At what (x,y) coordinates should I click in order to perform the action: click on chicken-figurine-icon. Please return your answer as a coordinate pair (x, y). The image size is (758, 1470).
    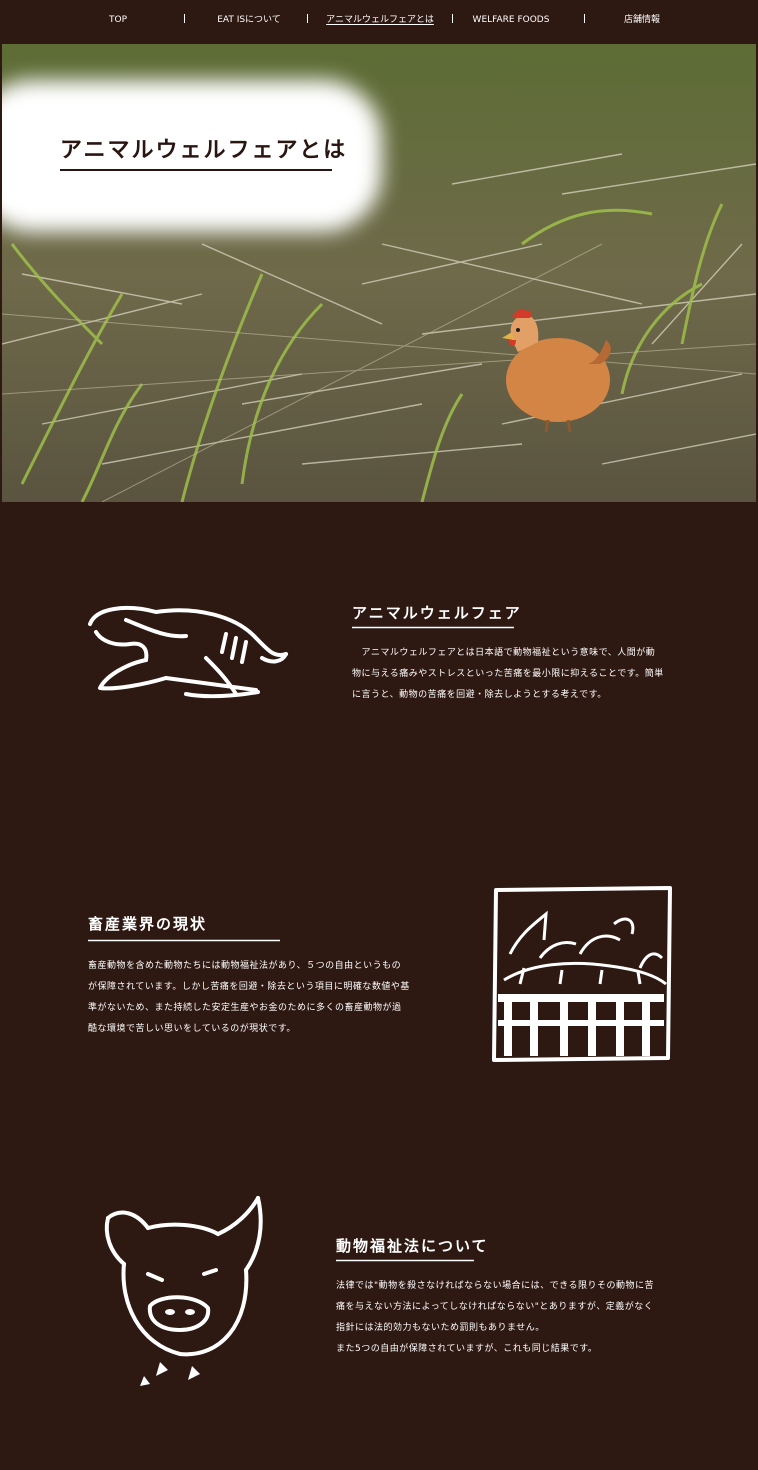
    Looking at the image, I should click on (556, 371).